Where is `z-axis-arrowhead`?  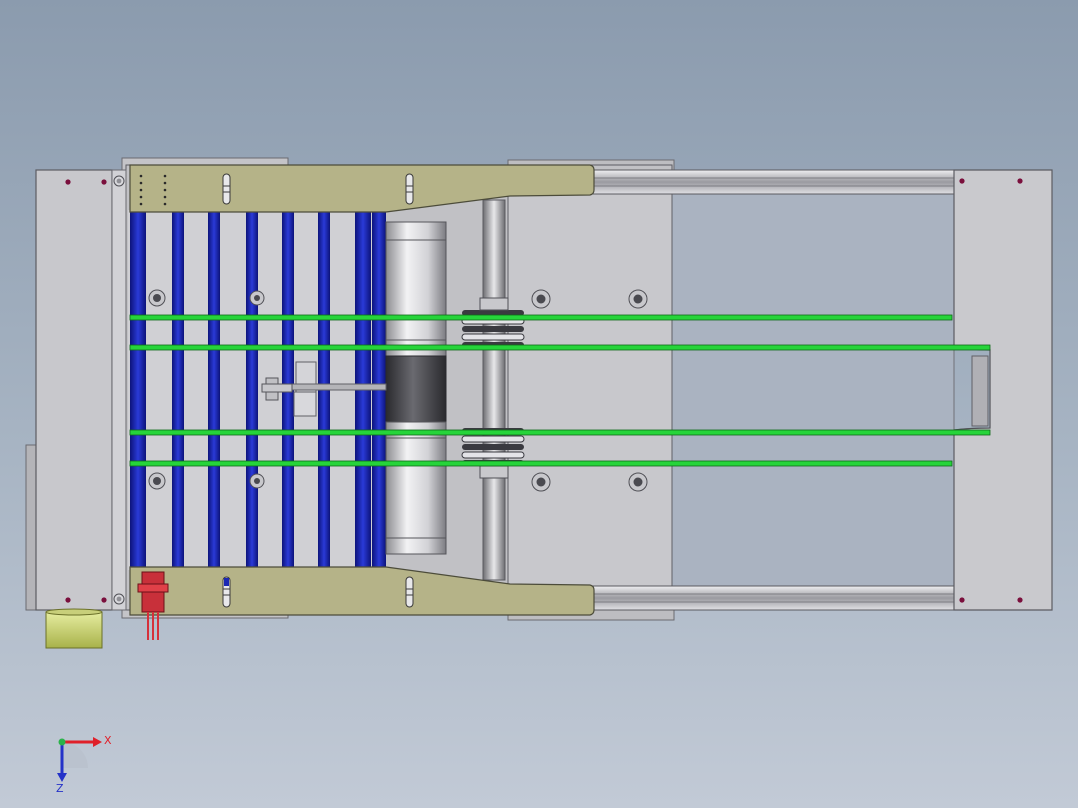
z-axis-arrowhead is located at coordinates (62, 777).